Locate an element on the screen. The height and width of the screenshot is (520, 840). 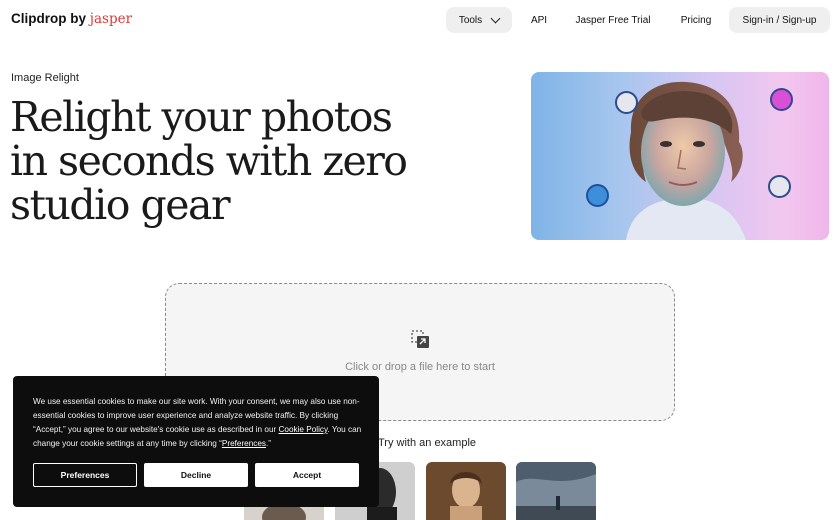
nav-tools-dropdown: Tools is located at coordinates (479, 20).